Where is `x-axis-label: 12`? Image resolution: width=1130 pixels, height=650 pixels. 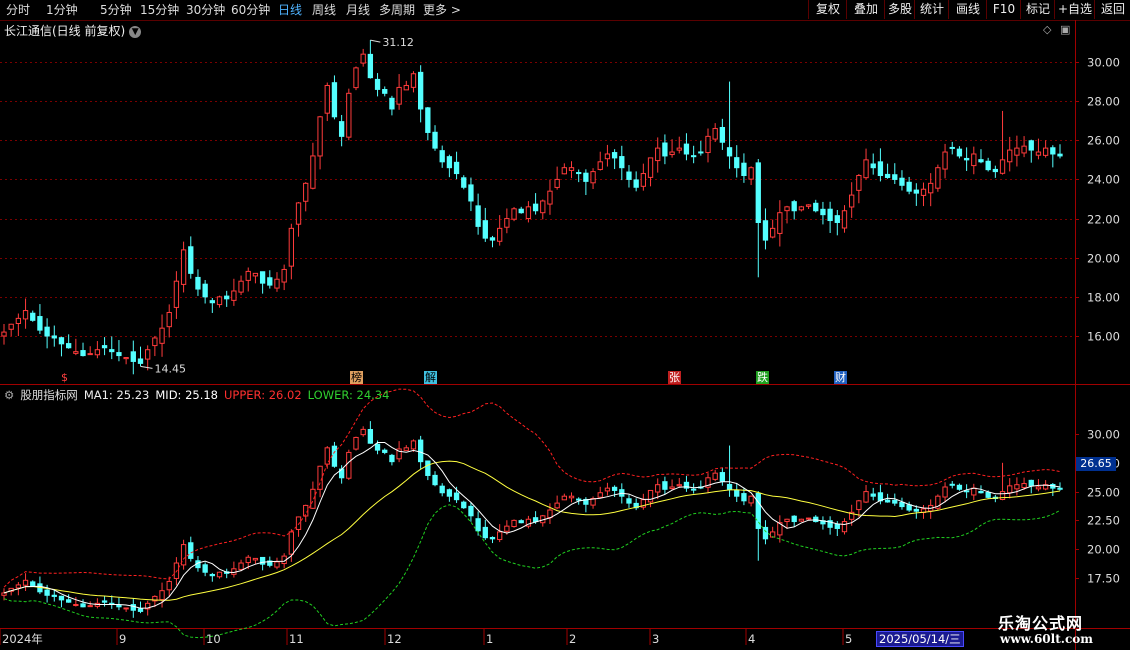 x-axis-label: 12 is located at coordinates (394, 639).